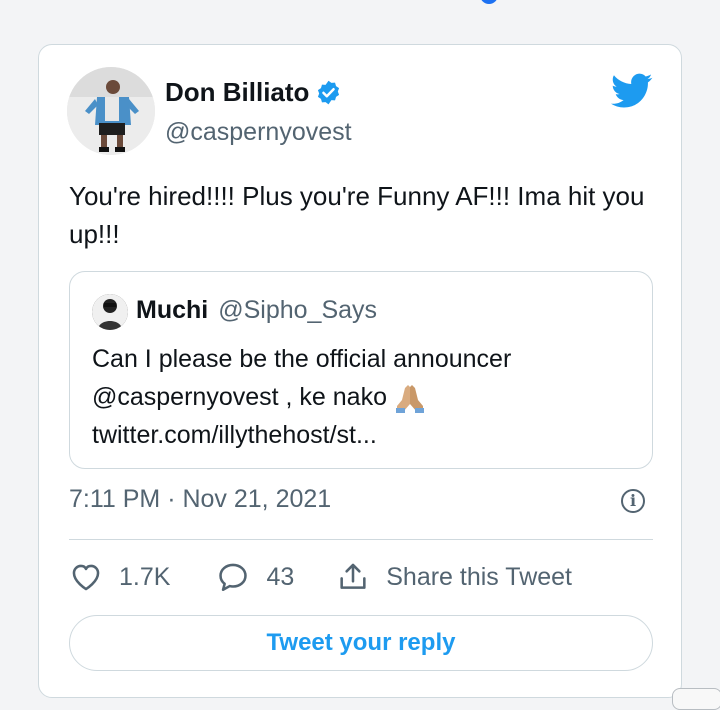 The image size is (720, 710). I want to click on comment-icon, so click(233, 577).